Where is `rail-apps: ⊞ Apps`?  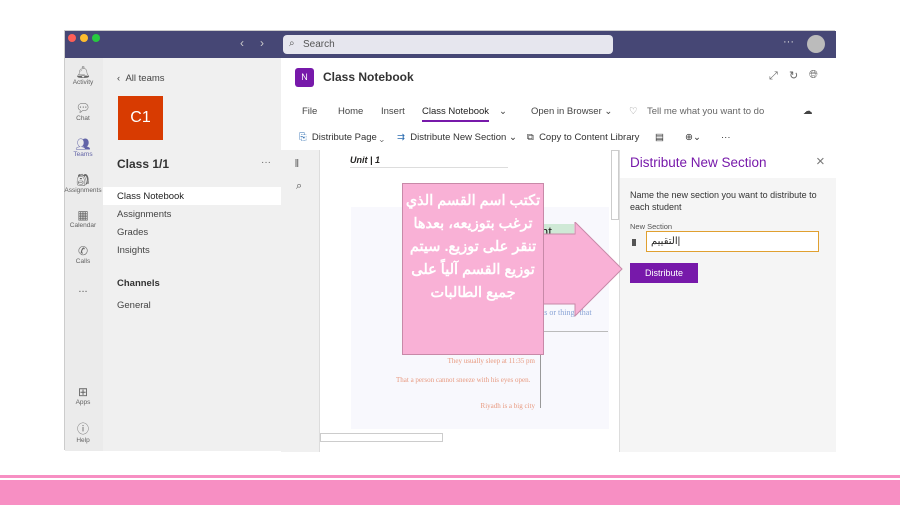
rail-apps: ⊞ Apps is located at coordinates (83, 395).